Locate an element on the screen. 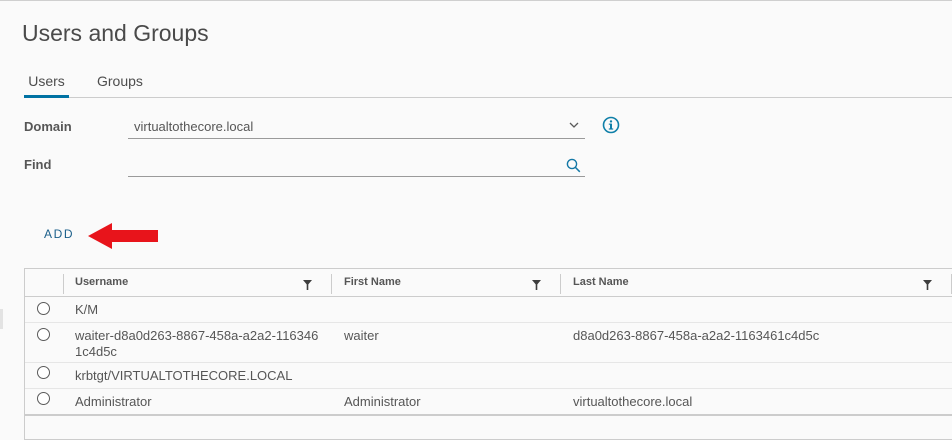 The image size is (952, 440). column-header-username: Username is located at coordinates (101, 282).